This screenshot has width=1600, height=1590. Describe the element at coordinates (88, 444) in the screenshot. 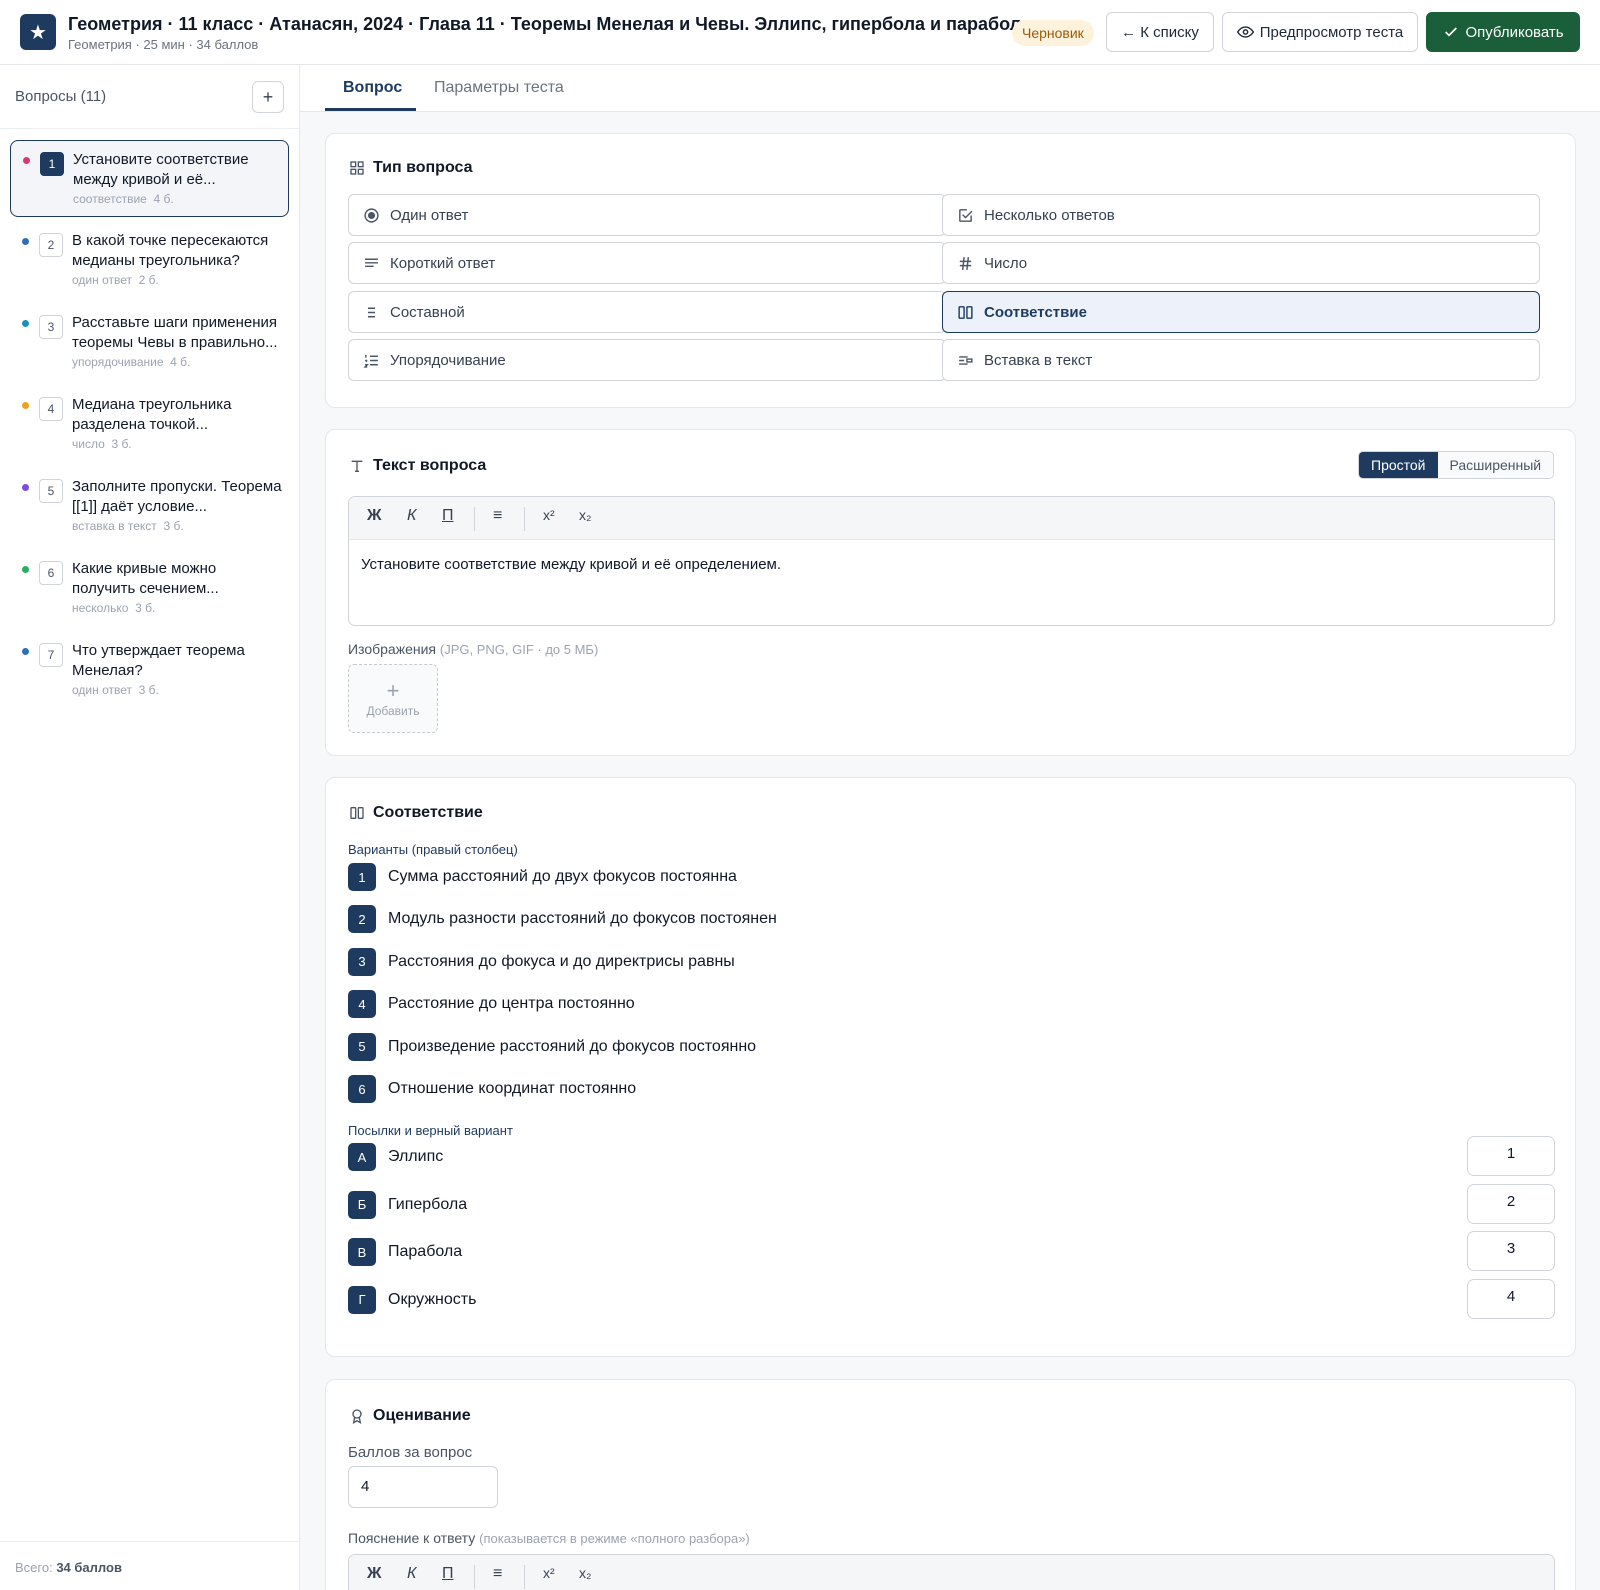

I see `question-type-label: число` at that location.